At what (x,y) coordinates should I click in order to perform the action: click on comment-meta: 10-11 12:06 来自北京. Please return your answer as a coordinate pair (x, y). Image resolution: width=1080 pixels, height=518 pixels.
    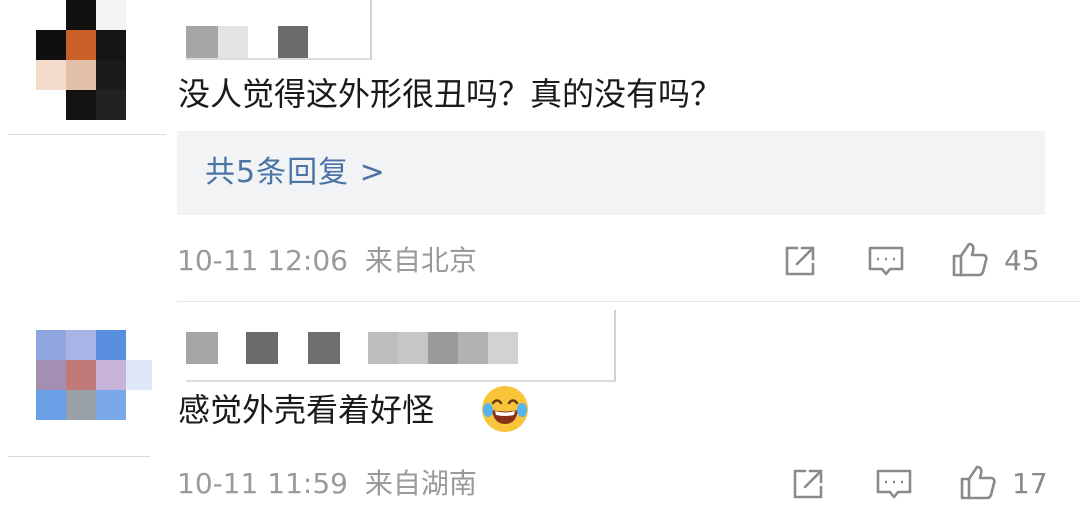
    Looking at the image, I should click on (327, 261).